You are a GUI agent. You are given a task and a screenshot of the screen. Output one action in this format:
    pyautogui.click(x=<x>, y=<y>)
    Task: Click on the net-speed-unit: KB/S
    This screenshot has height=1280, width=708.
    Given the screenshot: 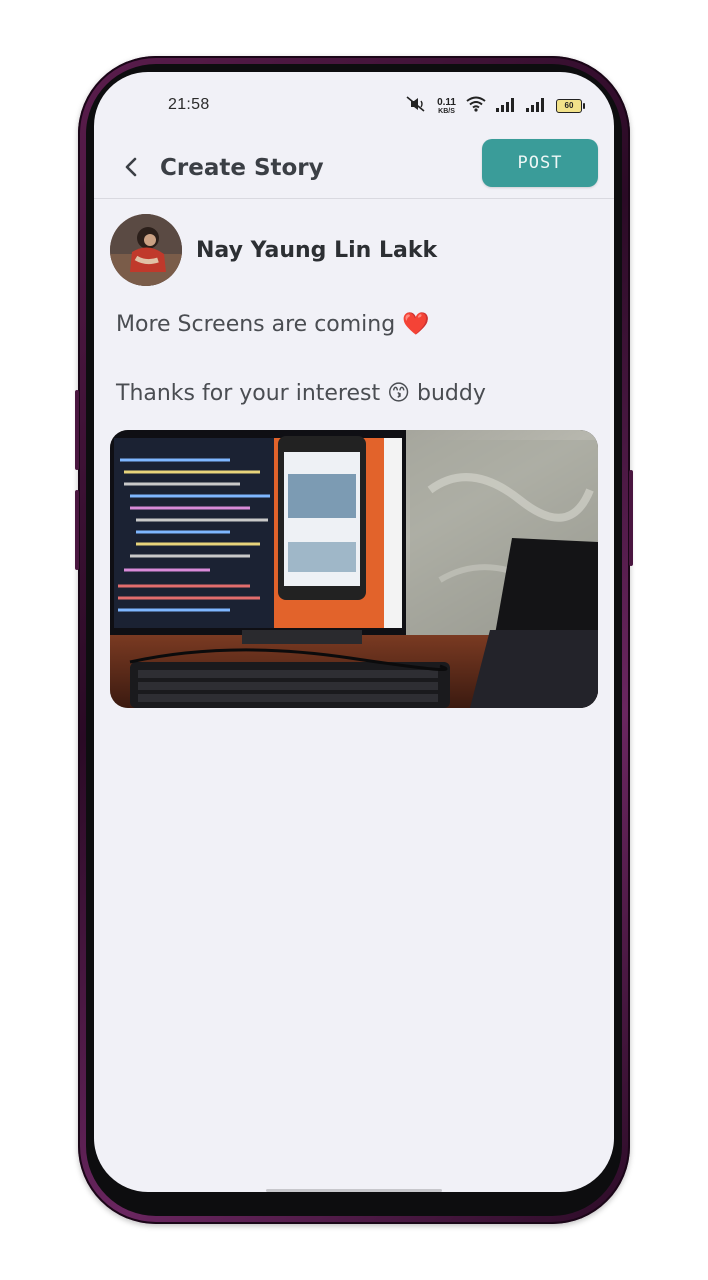 What is the action you would take?
    pyautogui.click(x=446, y=111)
    